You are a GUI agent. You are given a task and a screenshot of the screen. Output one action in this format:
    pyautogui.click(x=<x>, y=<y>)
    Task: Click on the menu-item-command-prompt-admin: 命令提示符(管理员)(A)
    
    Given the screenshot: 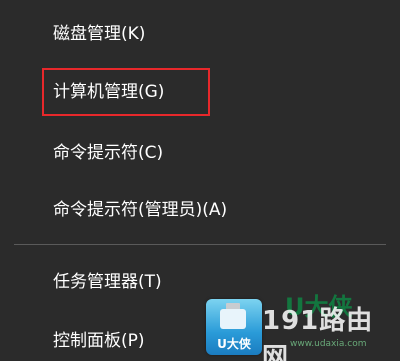 What is the action you would take?
    pyautogui.click(x=140, y=210)
    